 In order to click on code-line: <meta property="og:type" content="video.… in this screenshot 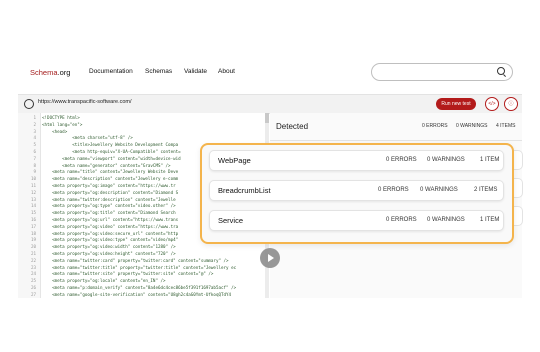, I will do `click(109, 206)`.